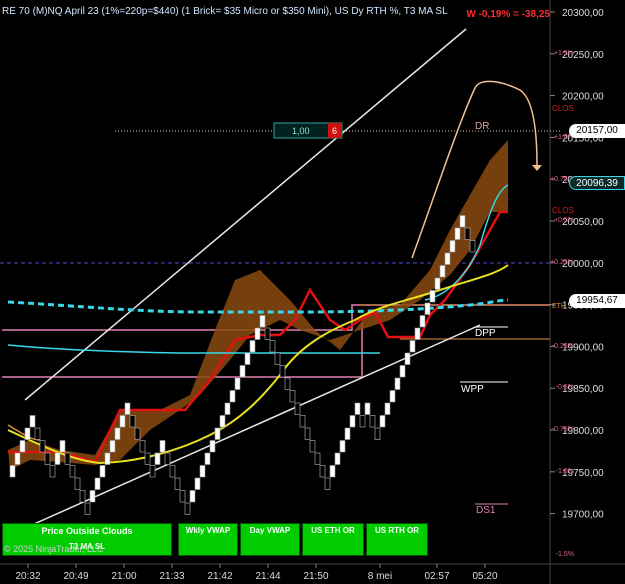 The image size is (625, 584). I want to click on price-label: 20200,00, so click(583, 97).